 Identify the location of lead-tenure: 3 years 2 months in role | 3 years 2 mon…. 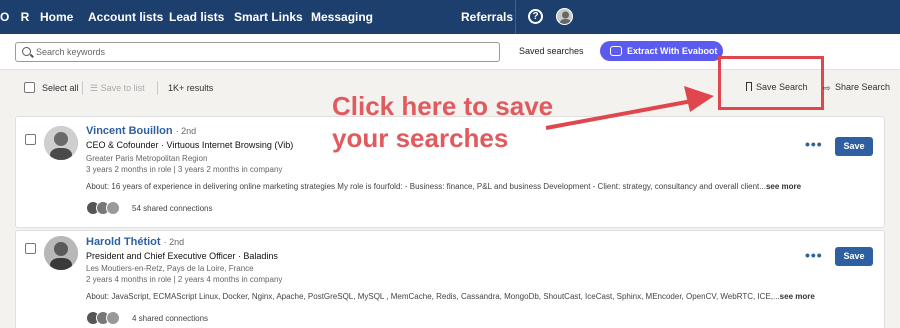
(184, 169).